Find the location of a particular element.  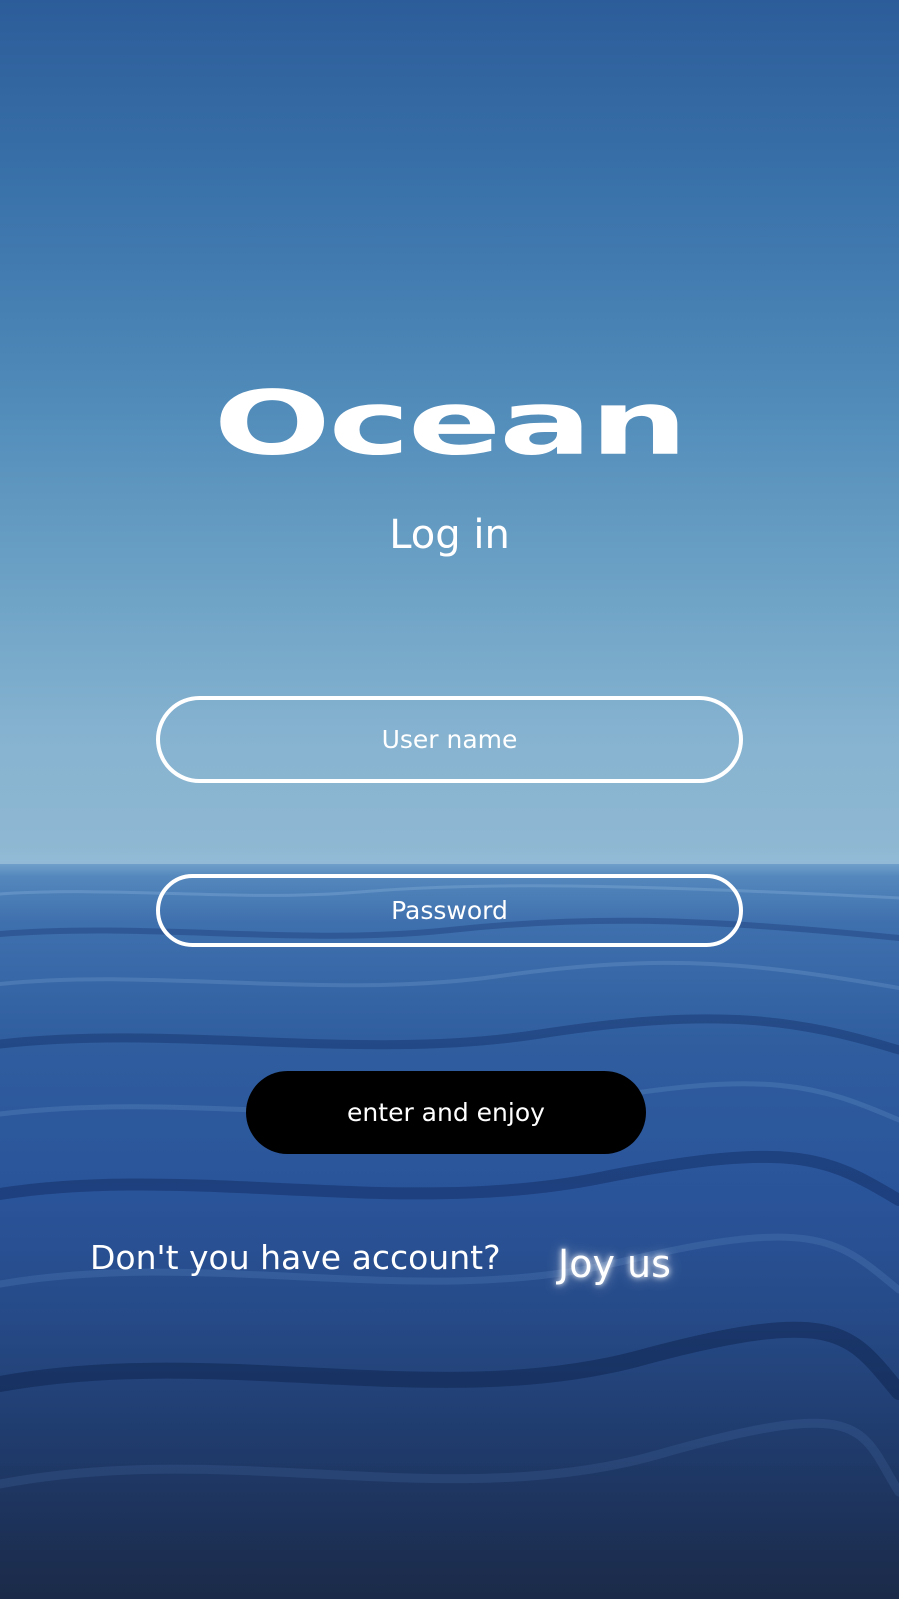

username-input is located at coordinates (449, 739).